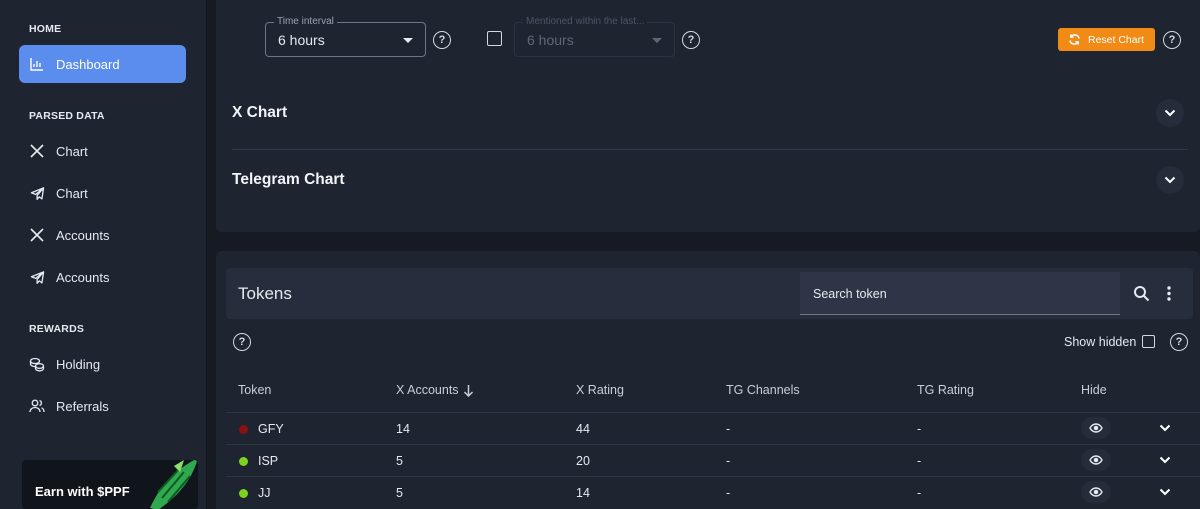  What do you see at coordinates (102, 364) in the screenshot?
I see `sidebar-item-holding: Holding` at bounding box center [102, 364].